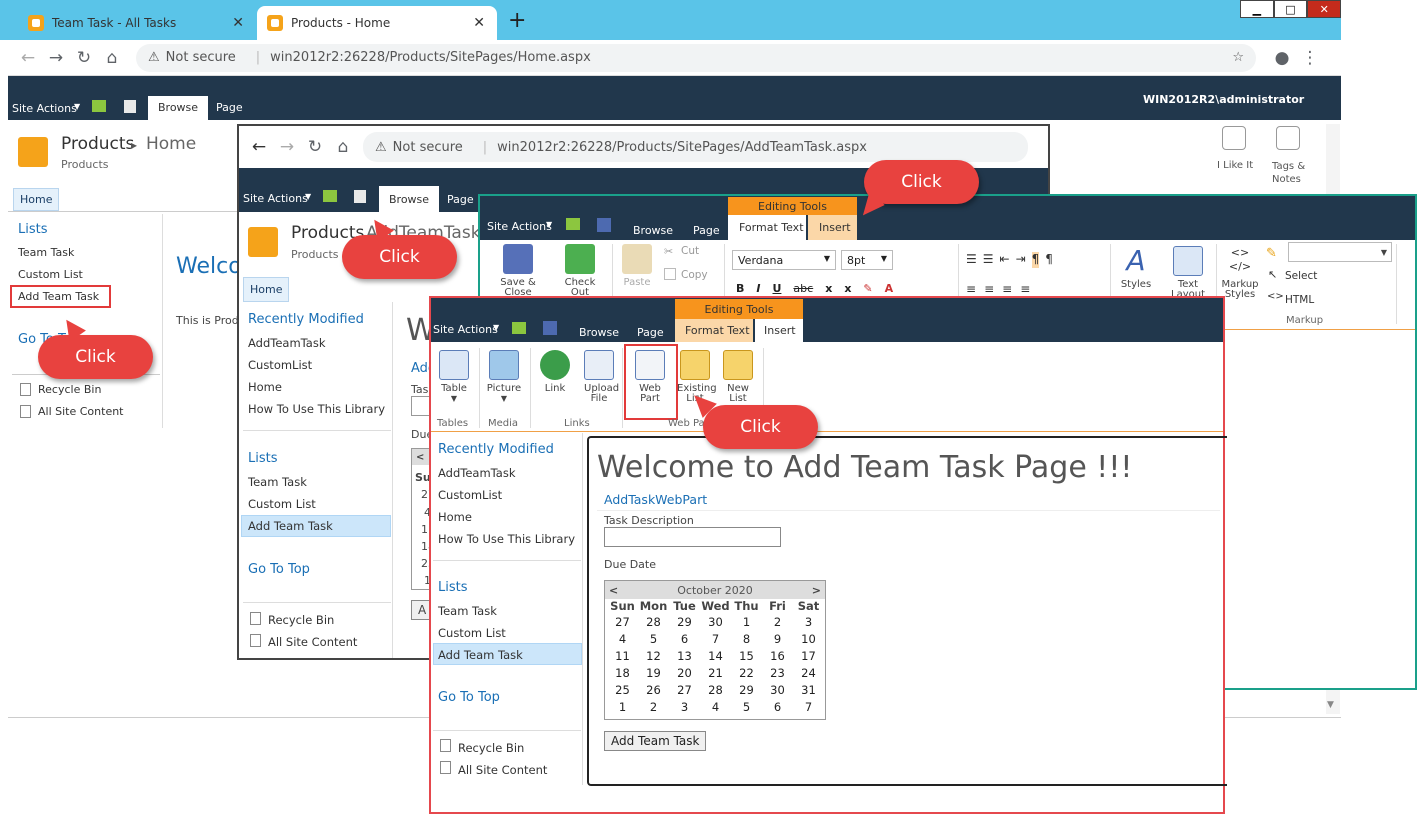 The image size is (1418, 814). I want to click on scroll-down-icon: ▼, so click(1330, 705).